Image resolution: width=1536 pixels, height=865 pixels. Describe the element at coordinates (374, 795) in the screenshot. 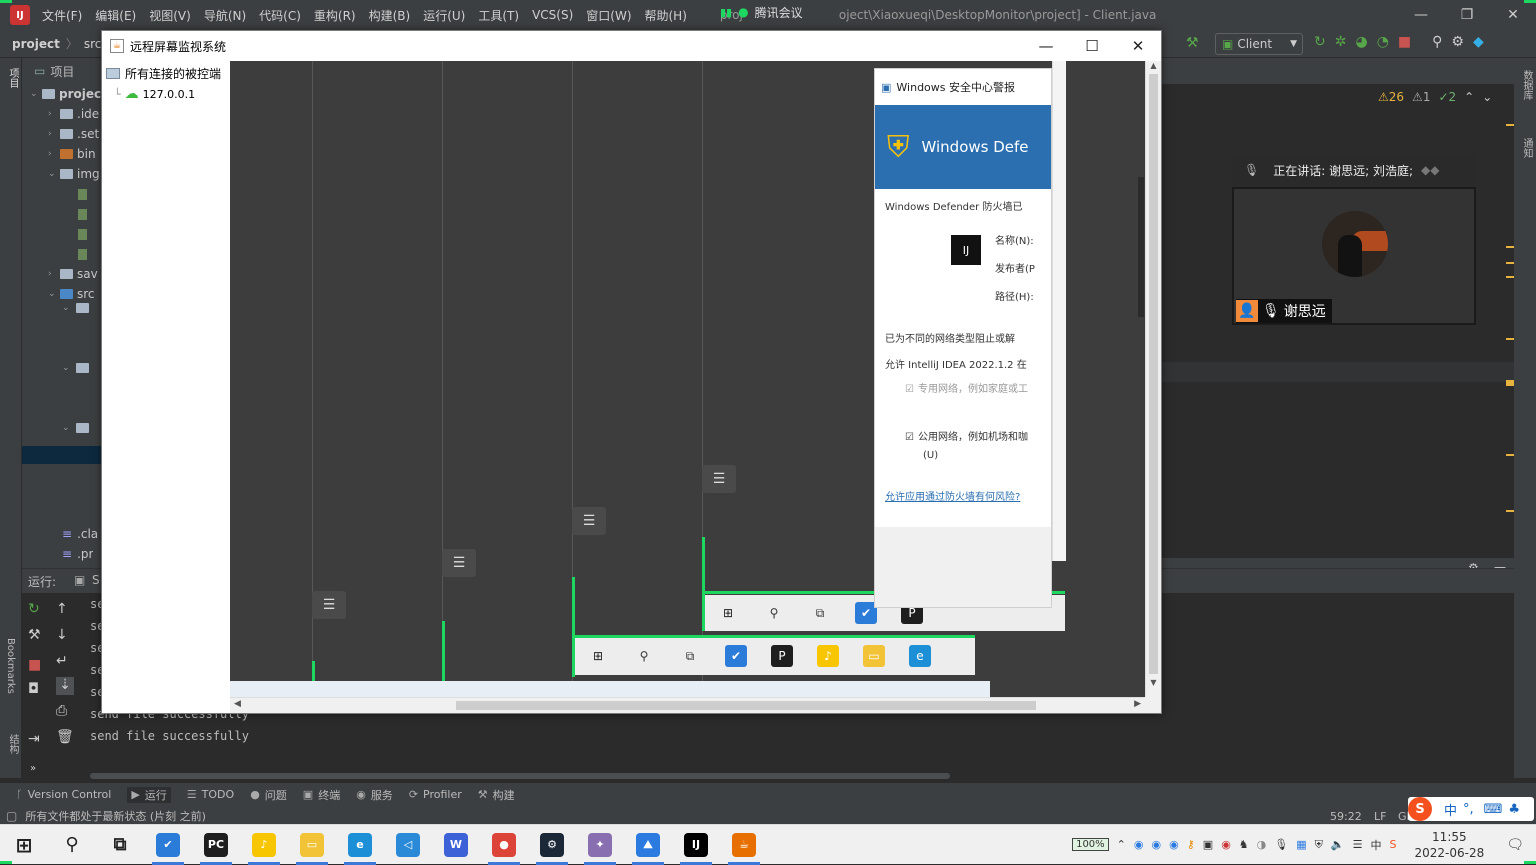

I see `tool-tab: ◉ 服务` at that location.